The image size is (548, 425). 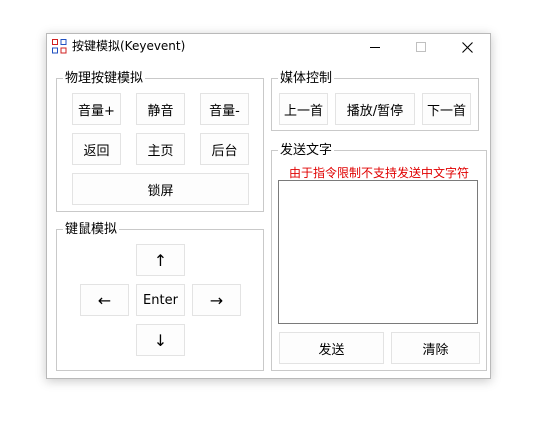 I want to click on text-input, so click(x=378, y=252).